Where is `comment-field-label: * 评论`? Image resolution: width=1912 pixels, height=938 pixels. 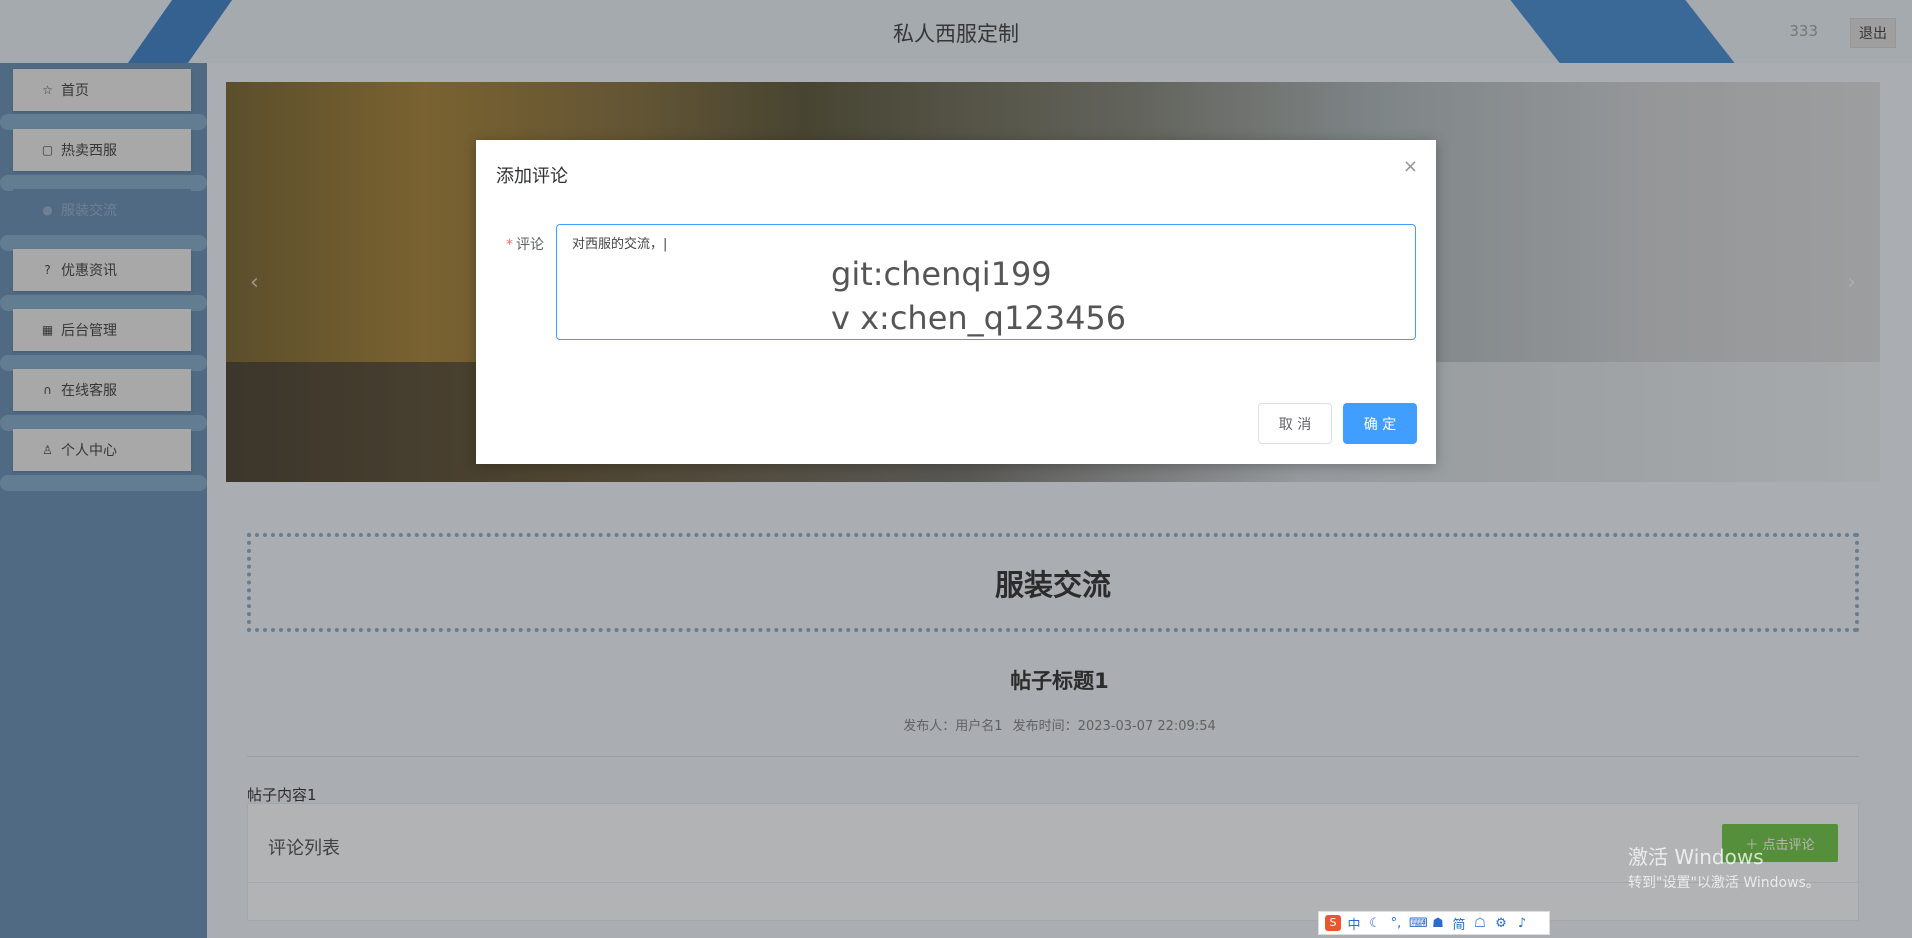
comment-field-label: * 评论 is located at coordinates (525, 244).